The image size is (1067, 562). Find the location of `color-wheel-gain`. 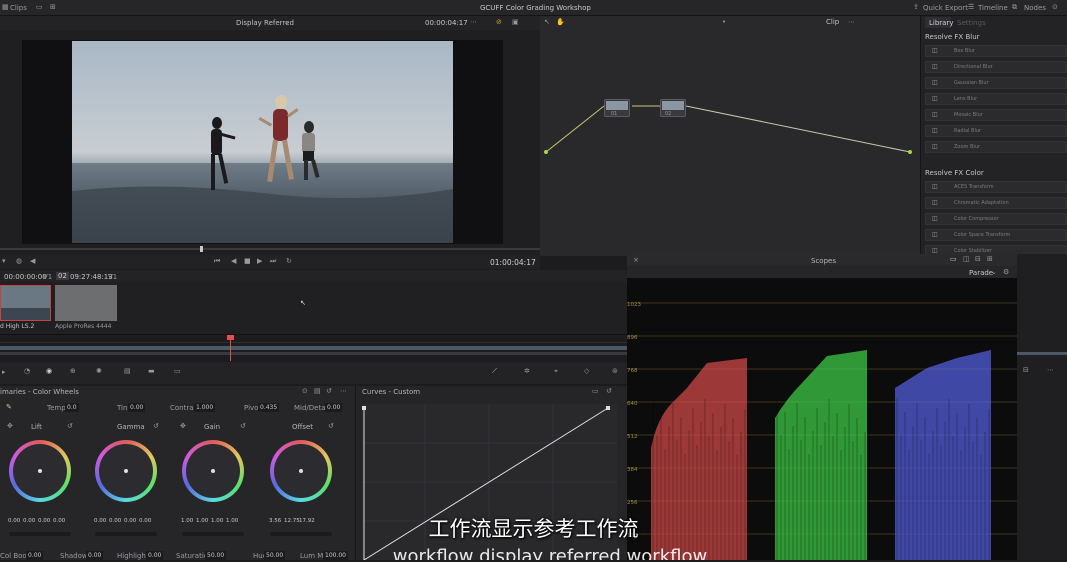

color-wheel-gain is located at coordinates (213, 471).